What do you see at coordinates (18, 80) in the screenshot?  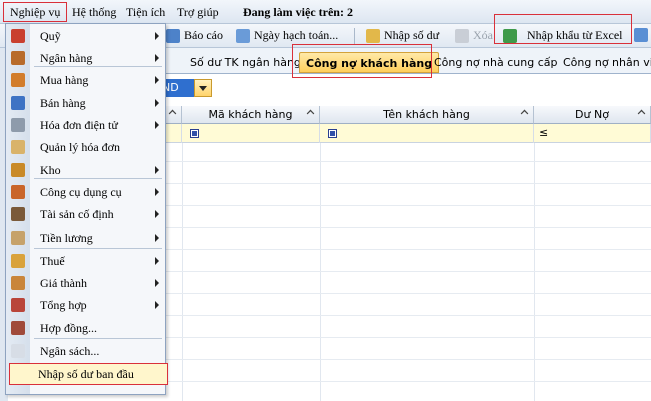 I see `purchase-icon` at bounding box center [18, 80].